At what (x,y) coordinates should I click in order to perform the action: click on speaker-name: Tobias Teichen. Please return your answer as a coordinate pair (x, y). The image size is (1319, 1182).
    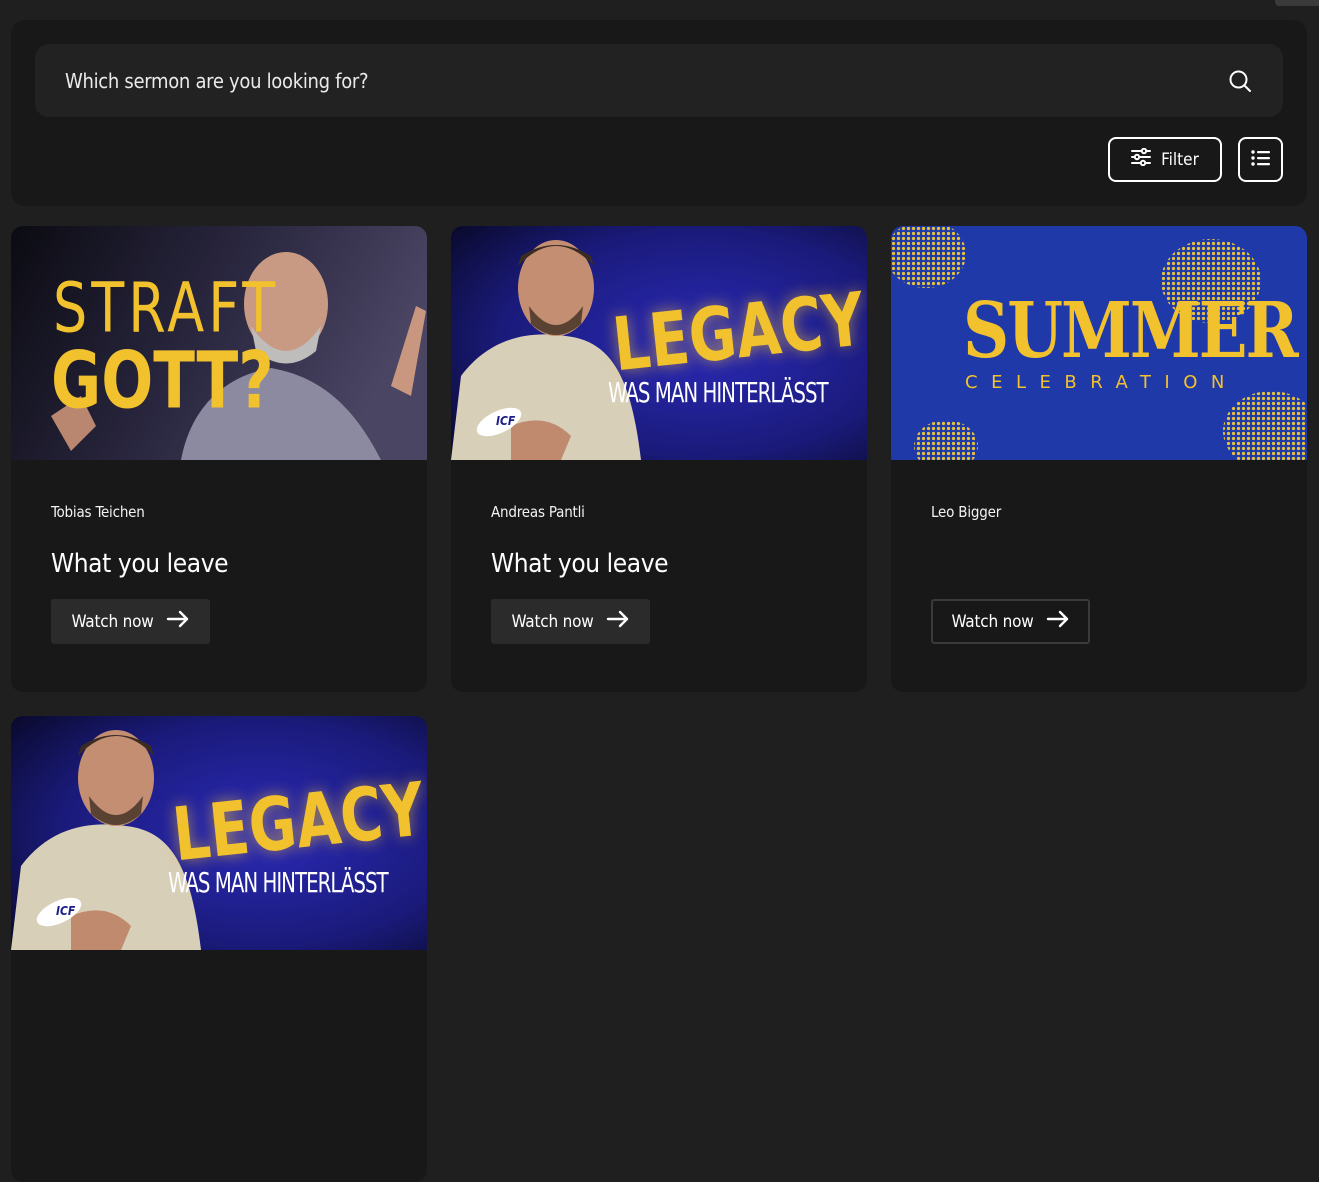
    Looking at the image, I should click on (98, 512).